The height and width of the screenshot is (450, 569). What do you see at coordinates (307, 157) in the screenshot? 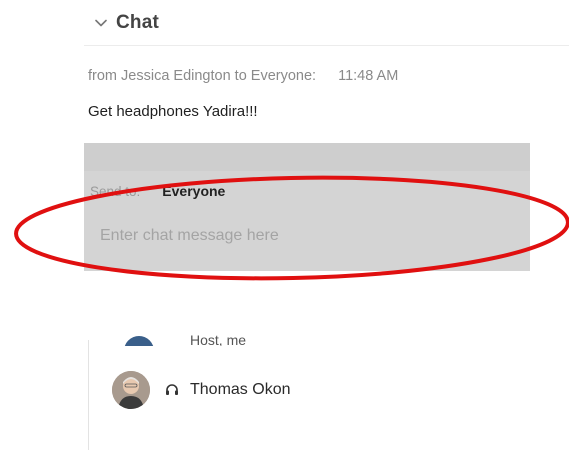
I see `compose-top-band` at bounding box center [307, 157].